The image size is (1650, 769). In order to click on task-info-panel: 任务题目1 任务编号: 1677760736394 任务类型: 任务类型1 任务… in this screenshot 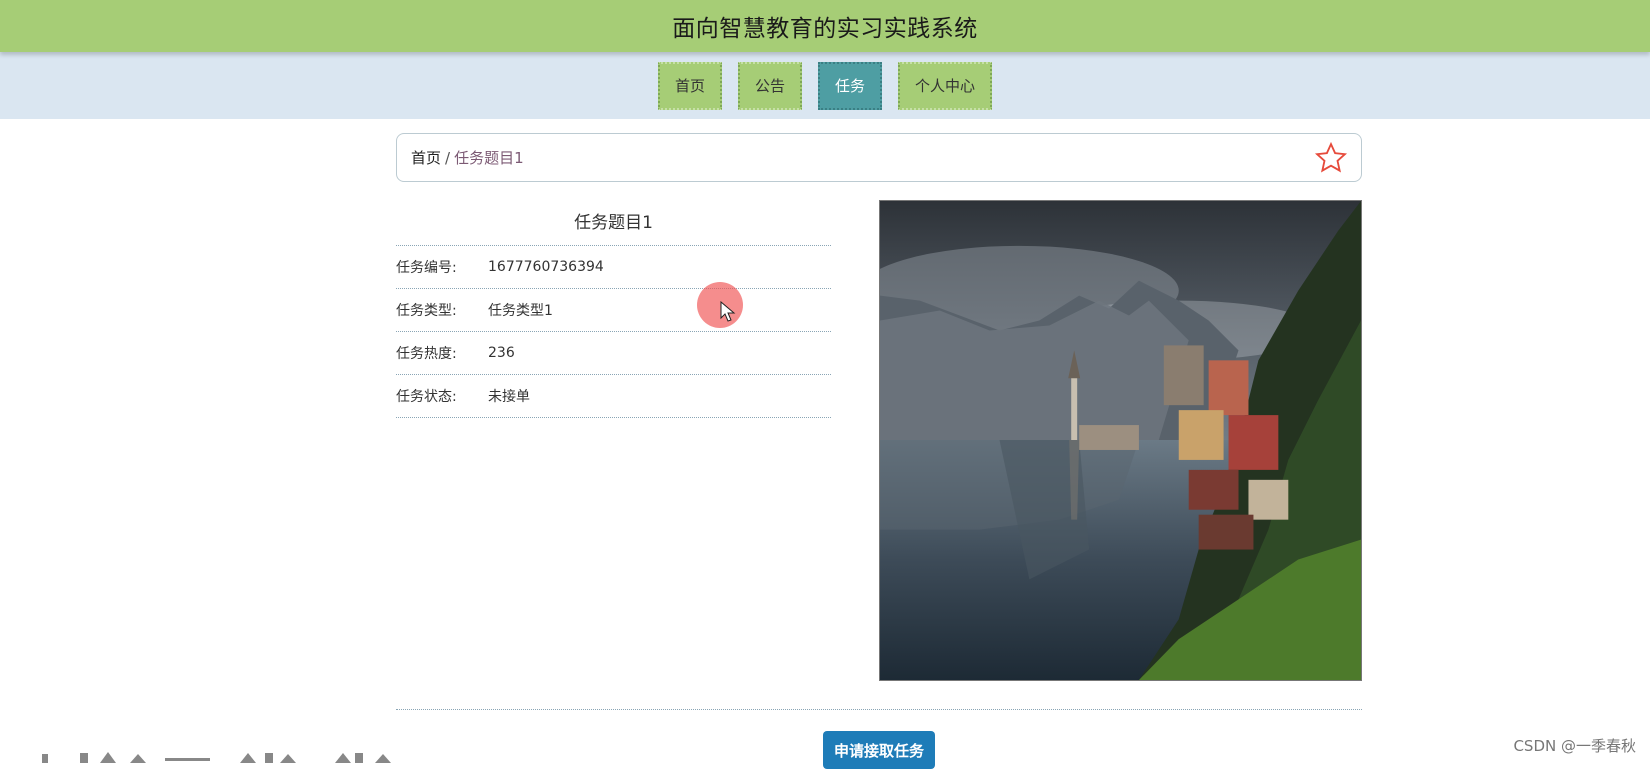, I will do `click(613, 309)`.